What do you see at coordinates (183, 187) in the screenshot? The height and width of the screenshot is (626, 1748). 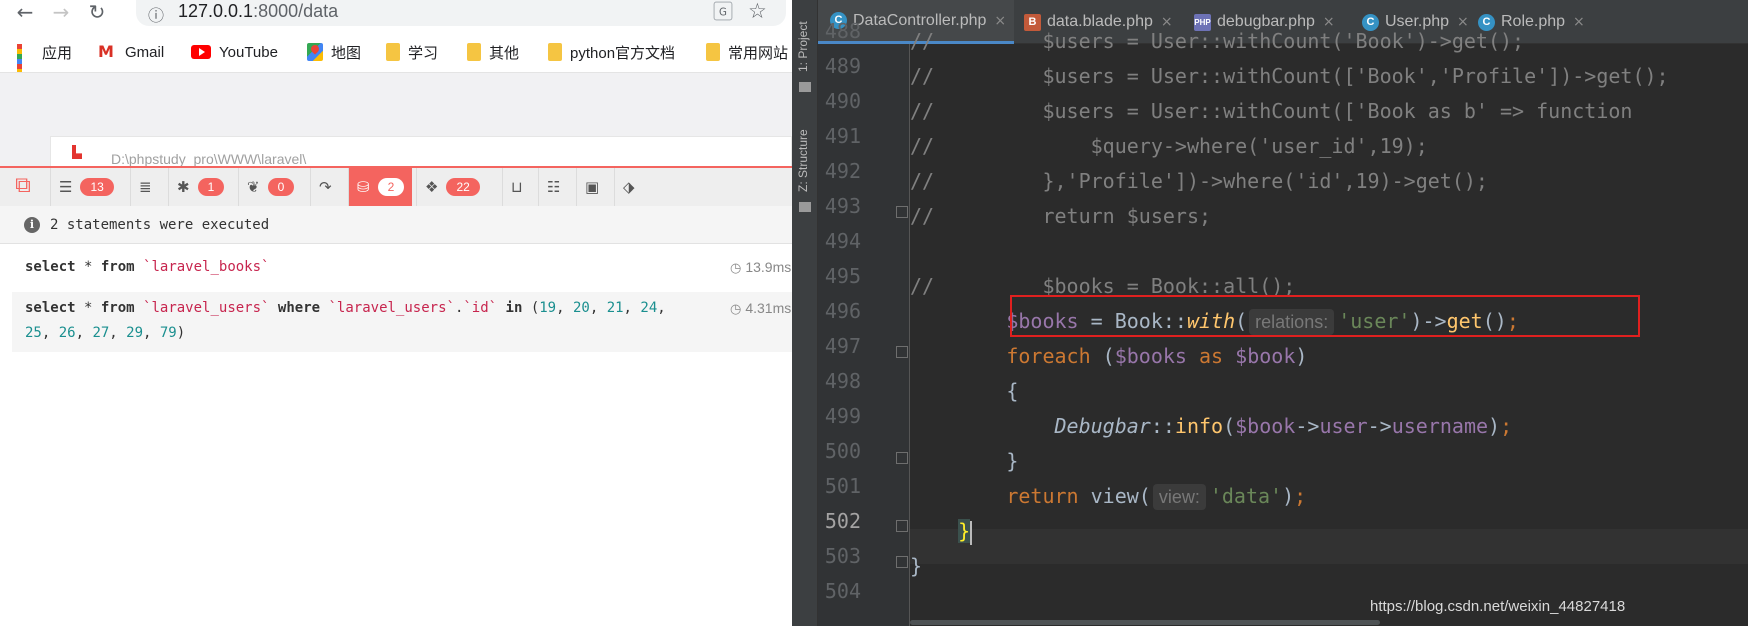 I see `bug-icon: ✱` at bounding box center [183, 187].